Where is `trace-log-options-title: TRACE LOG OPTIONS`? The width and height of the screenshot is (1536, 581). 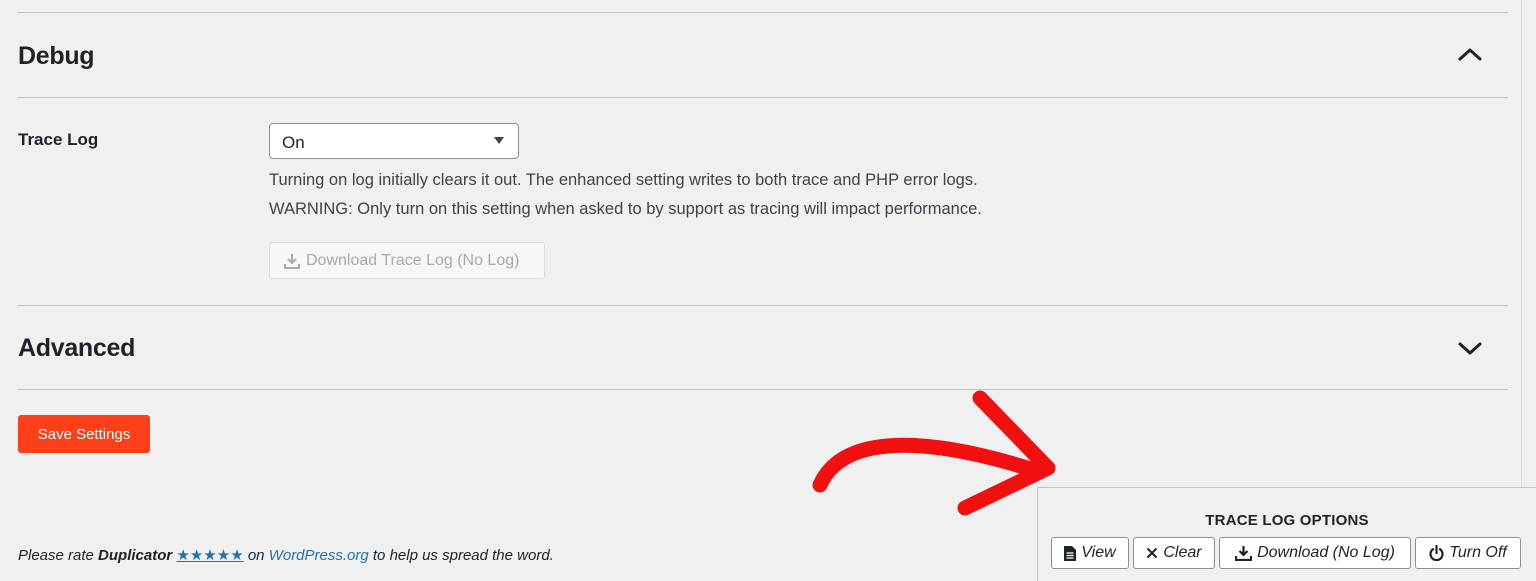 trace-log-options-title: TRACE LOG OPTIONS is located at coordinates (1287, 520).